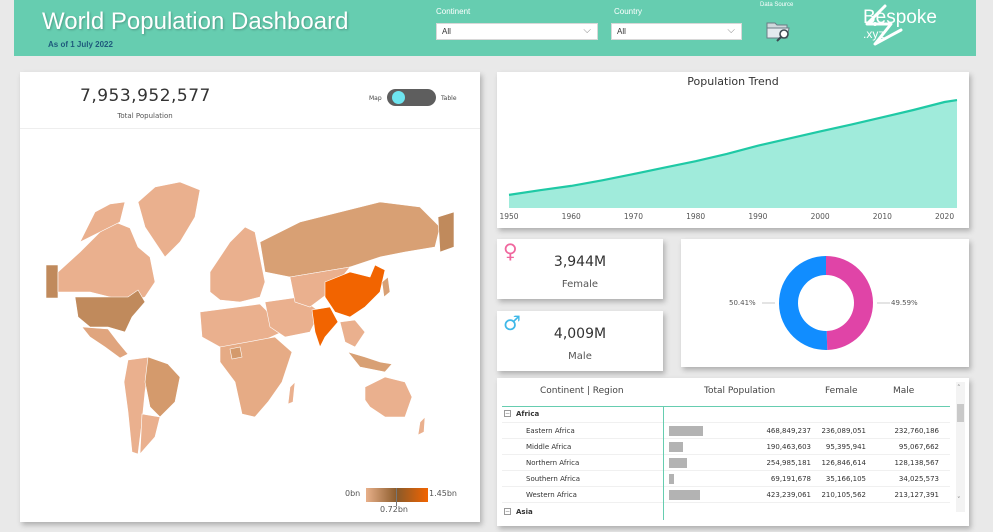 Image resolution: width=993 pixels, height=532 pixels. I want to click on scroll-down-icon: ˅, so click(959, 500).